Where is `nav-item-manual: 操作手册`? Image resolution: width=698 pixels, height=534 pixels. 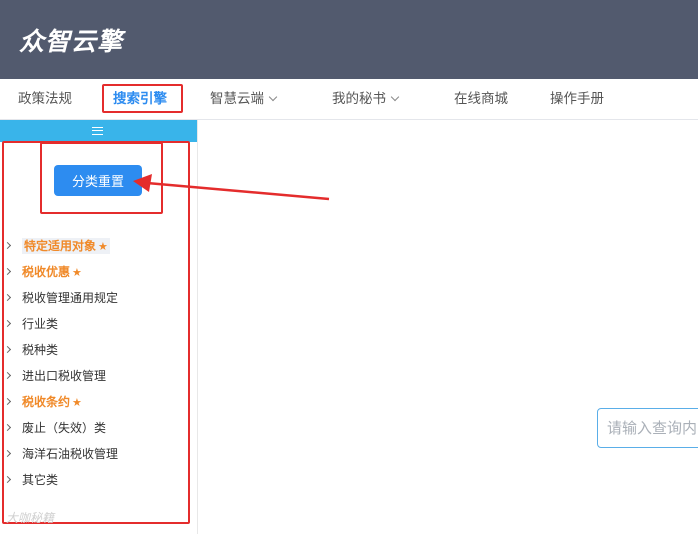
nav-item-manual: 操作手册 is located at coordinates (577, 99).